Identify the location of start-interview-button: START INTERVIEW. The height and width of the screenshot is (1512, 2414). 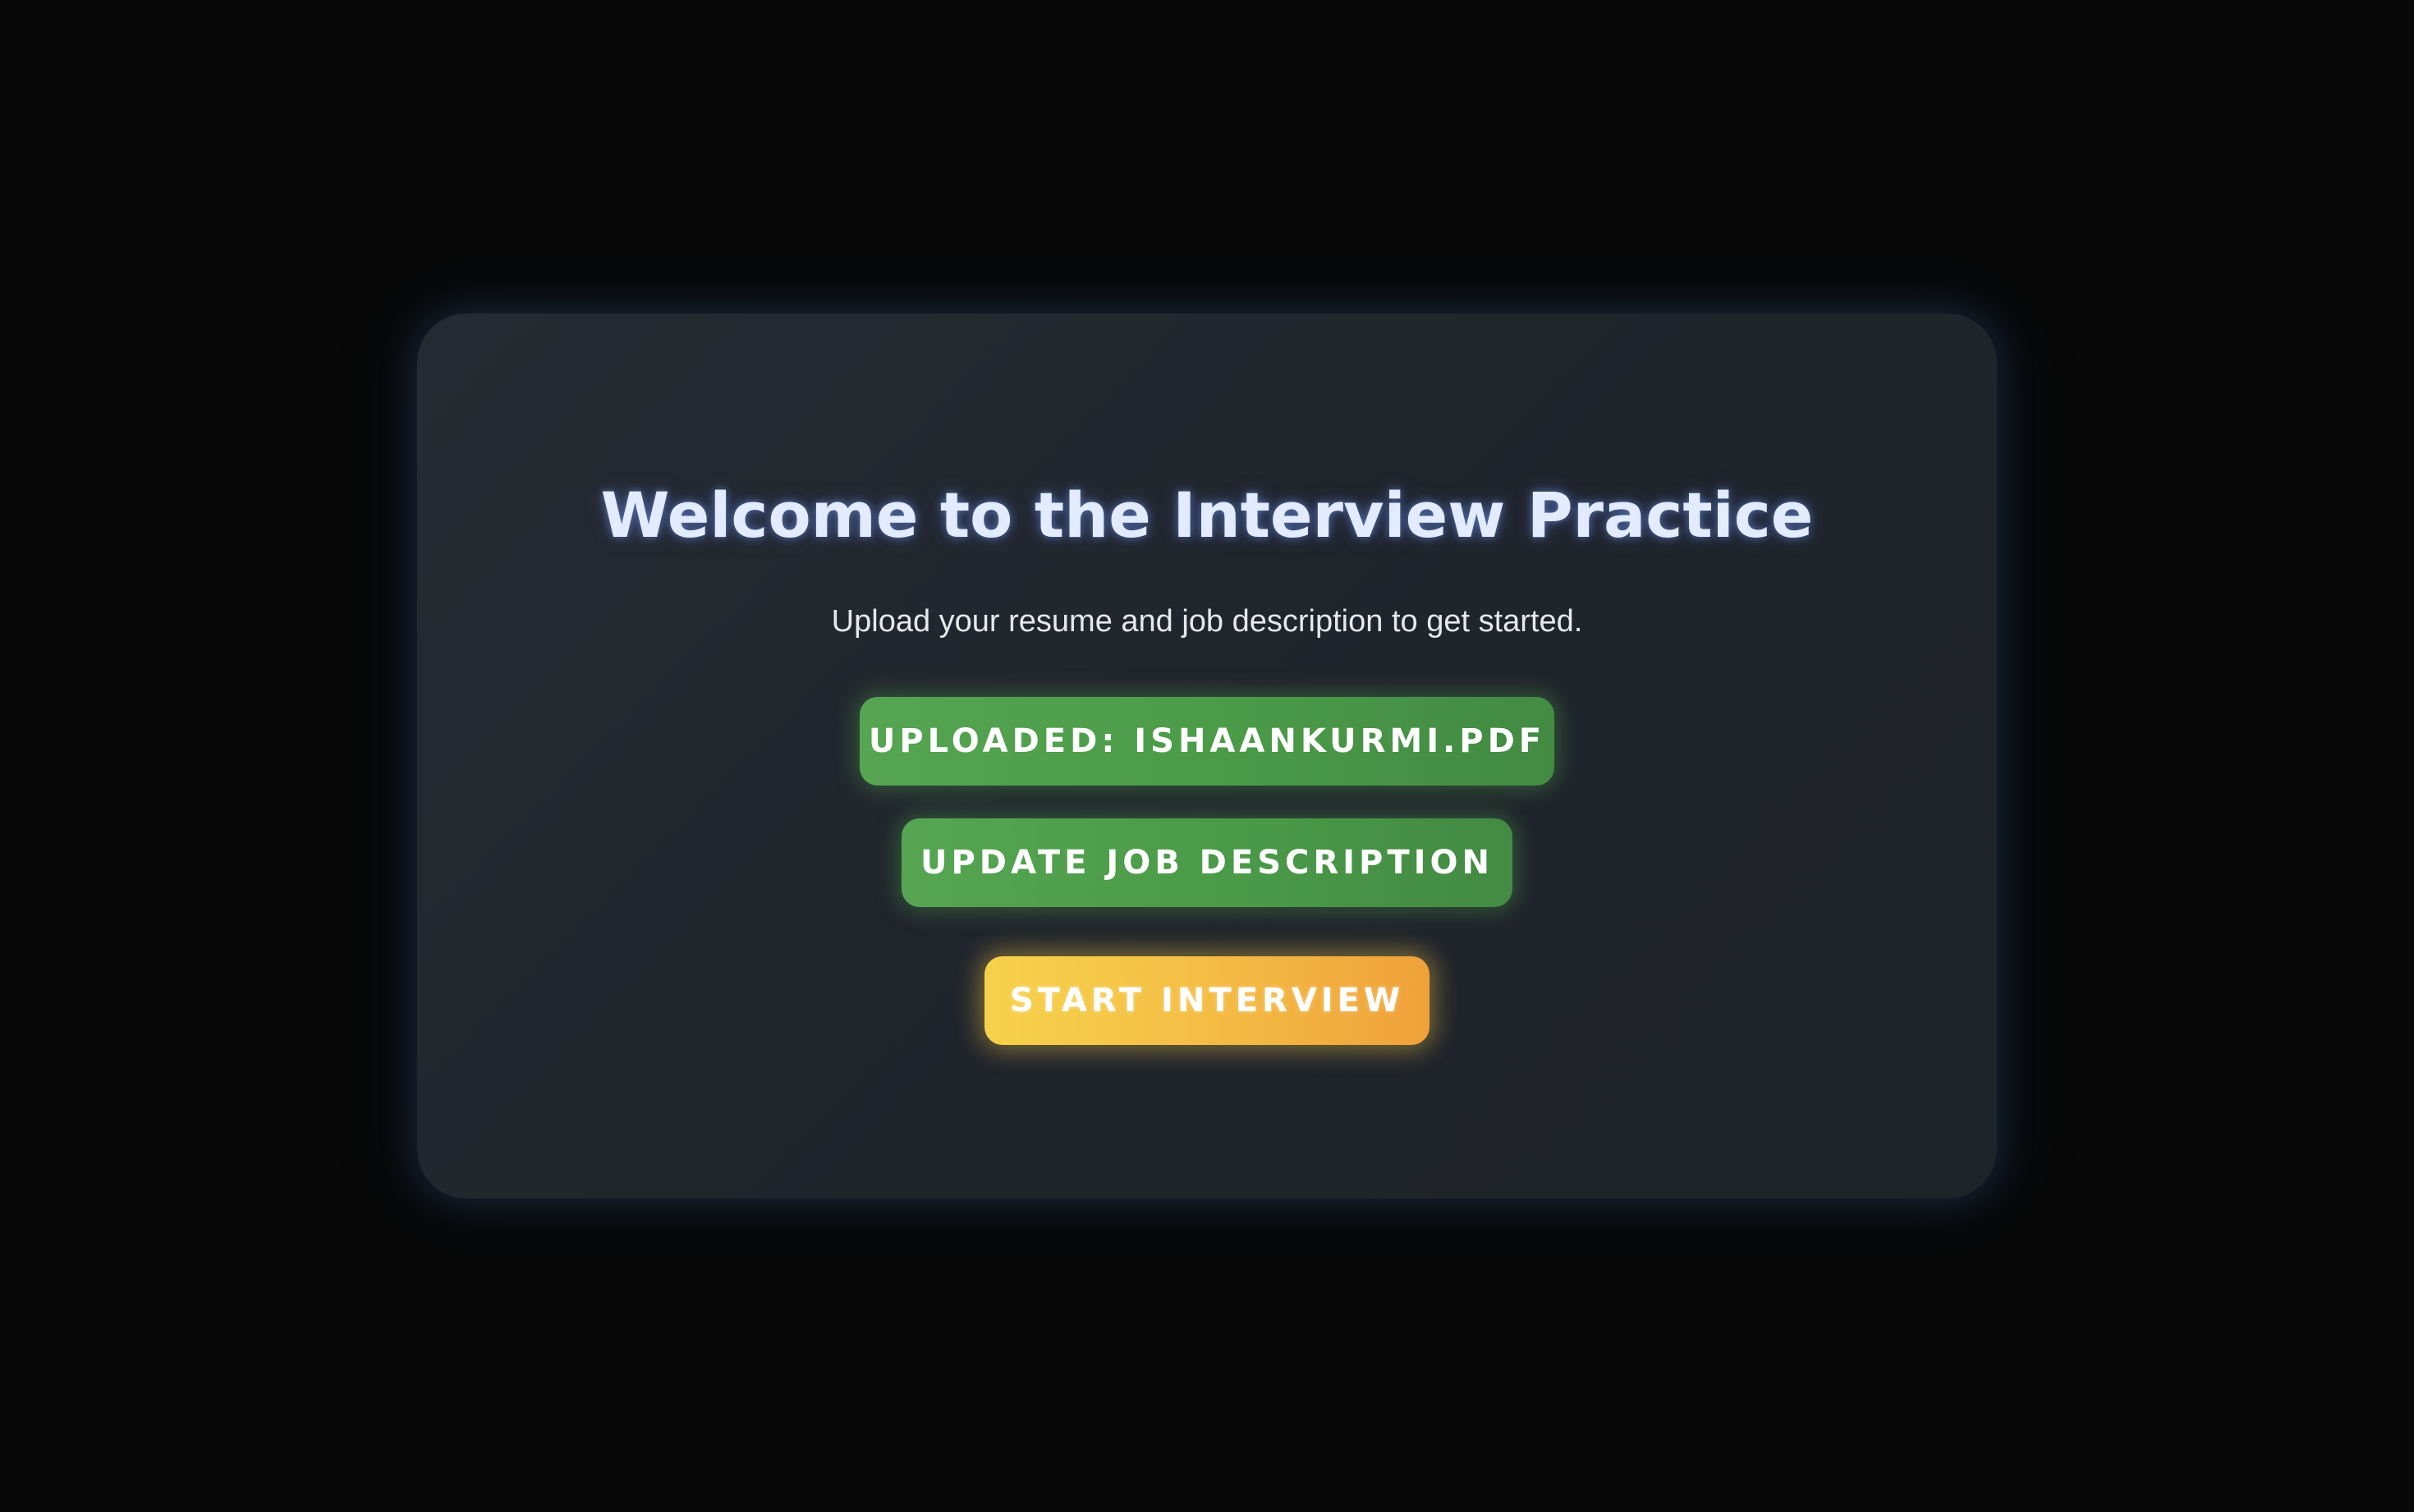
(1207, 1000).